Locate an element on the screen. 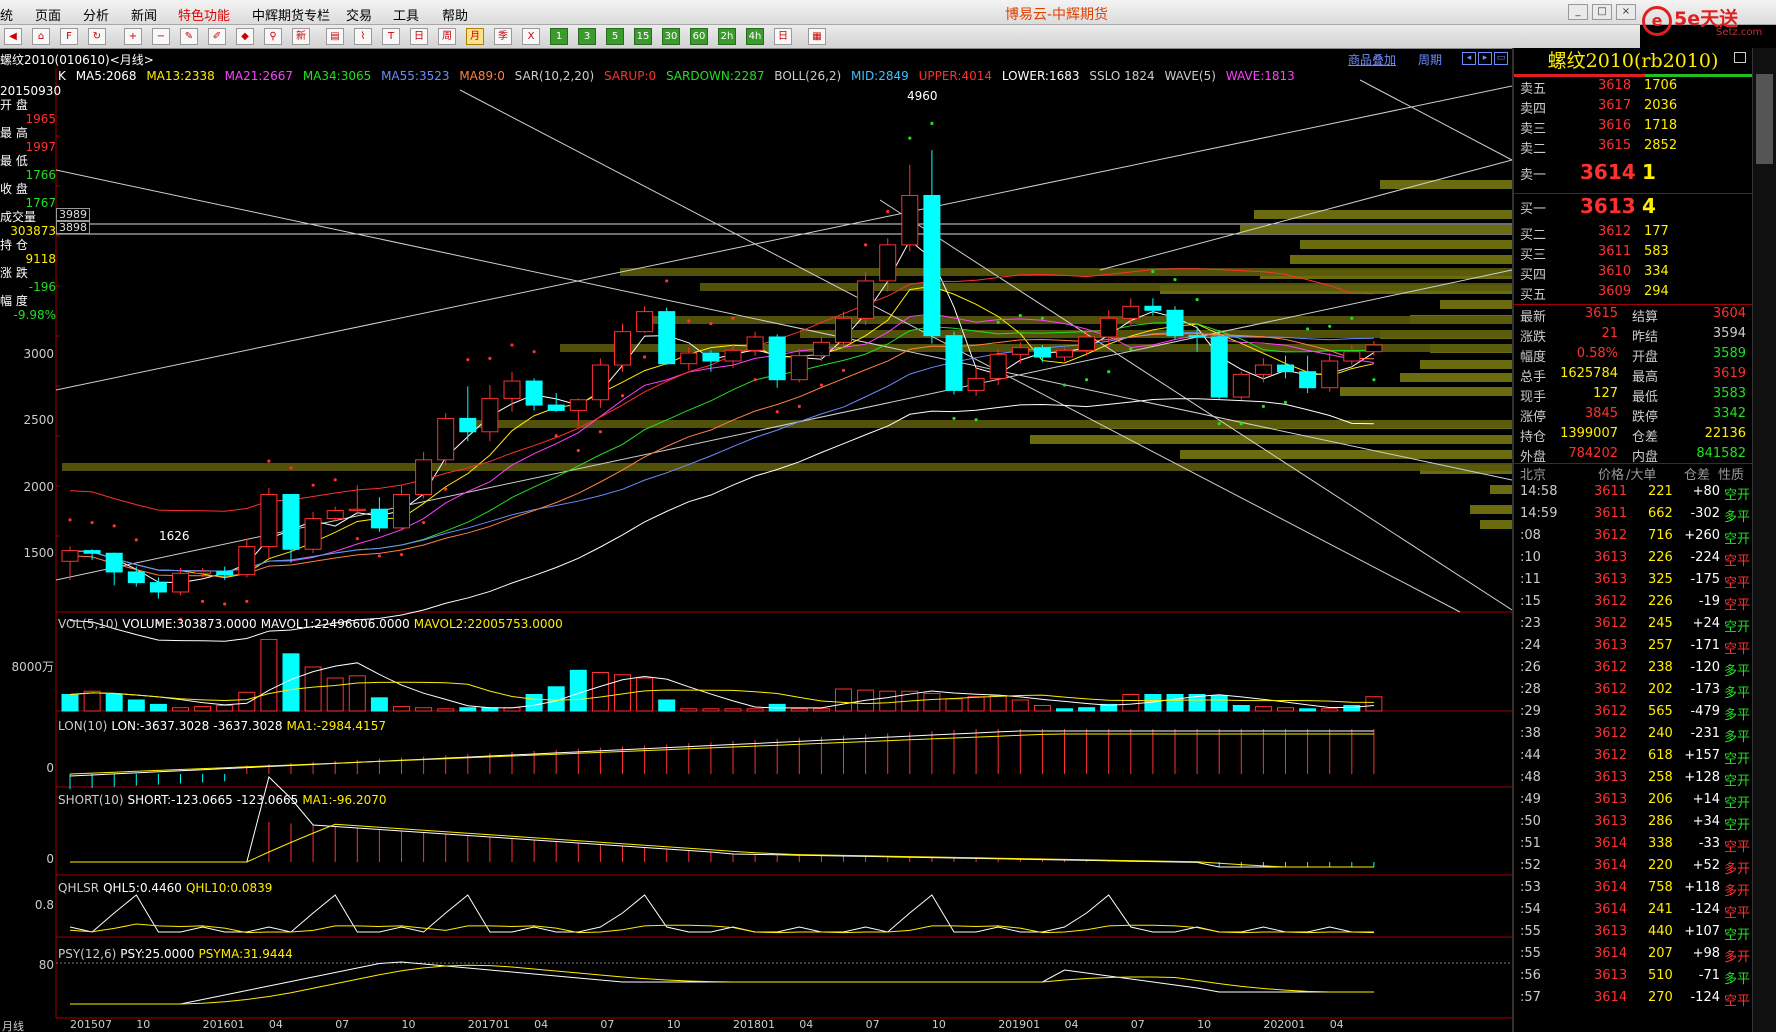 Image resolution: width=1776 pixels, height=1032 pixels. window-icon is located at coordinates (1740, 57).